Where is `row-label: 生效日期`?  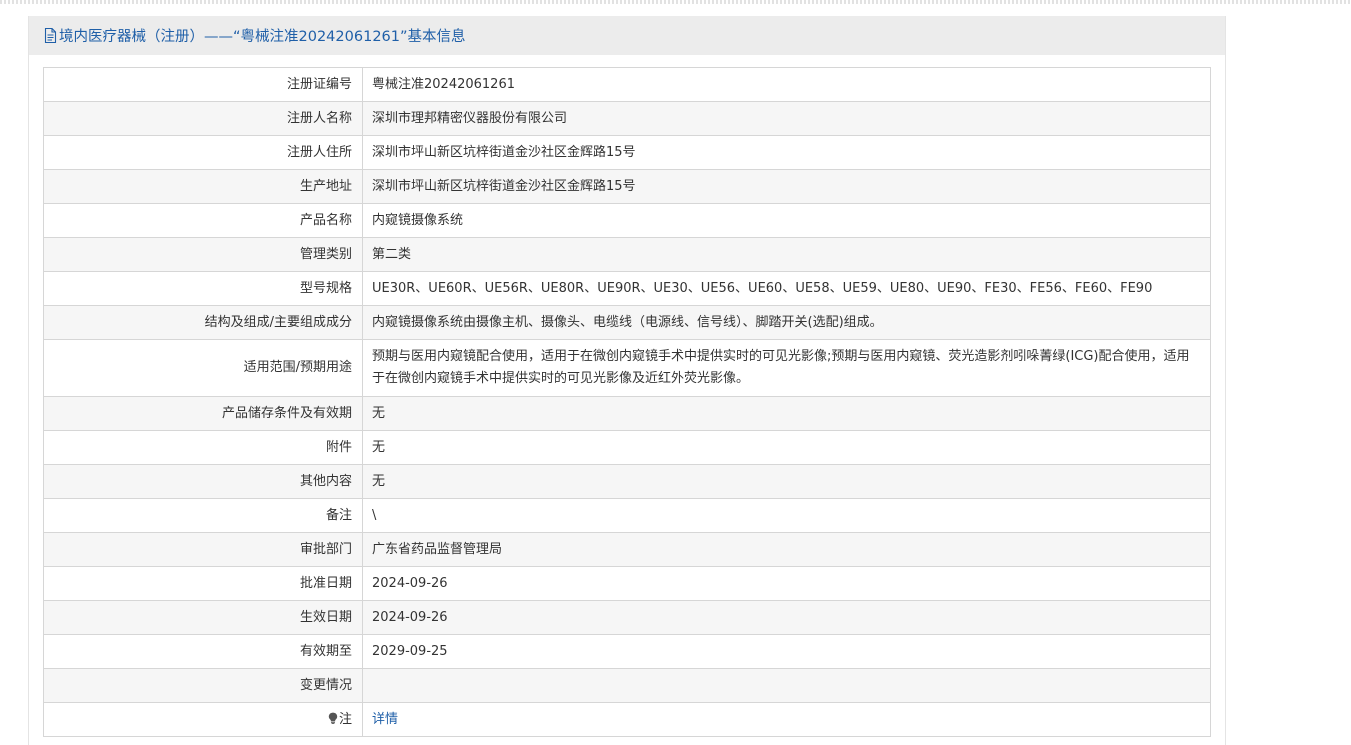 row-label: 生效日期 is located at coordinates (203, 617).